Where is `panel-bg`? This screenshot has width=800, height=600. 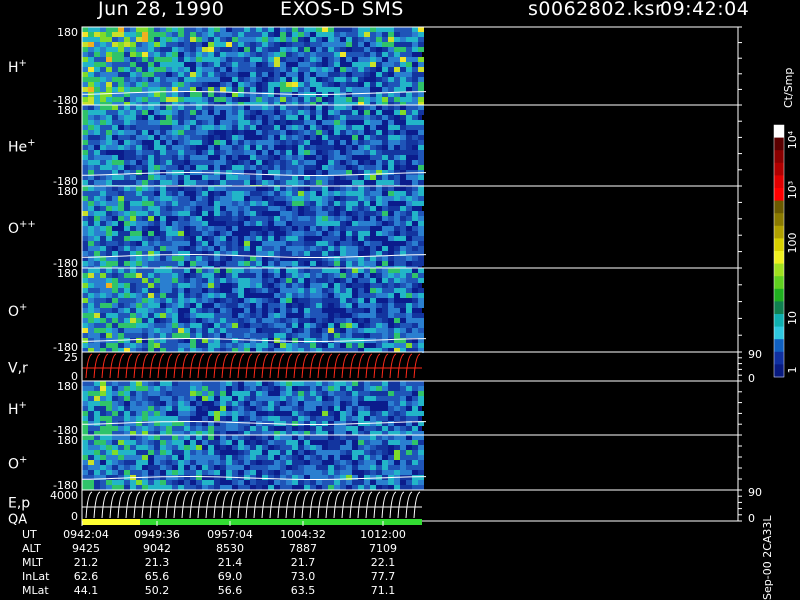
panel-bg is located at coordinates (252, 366).